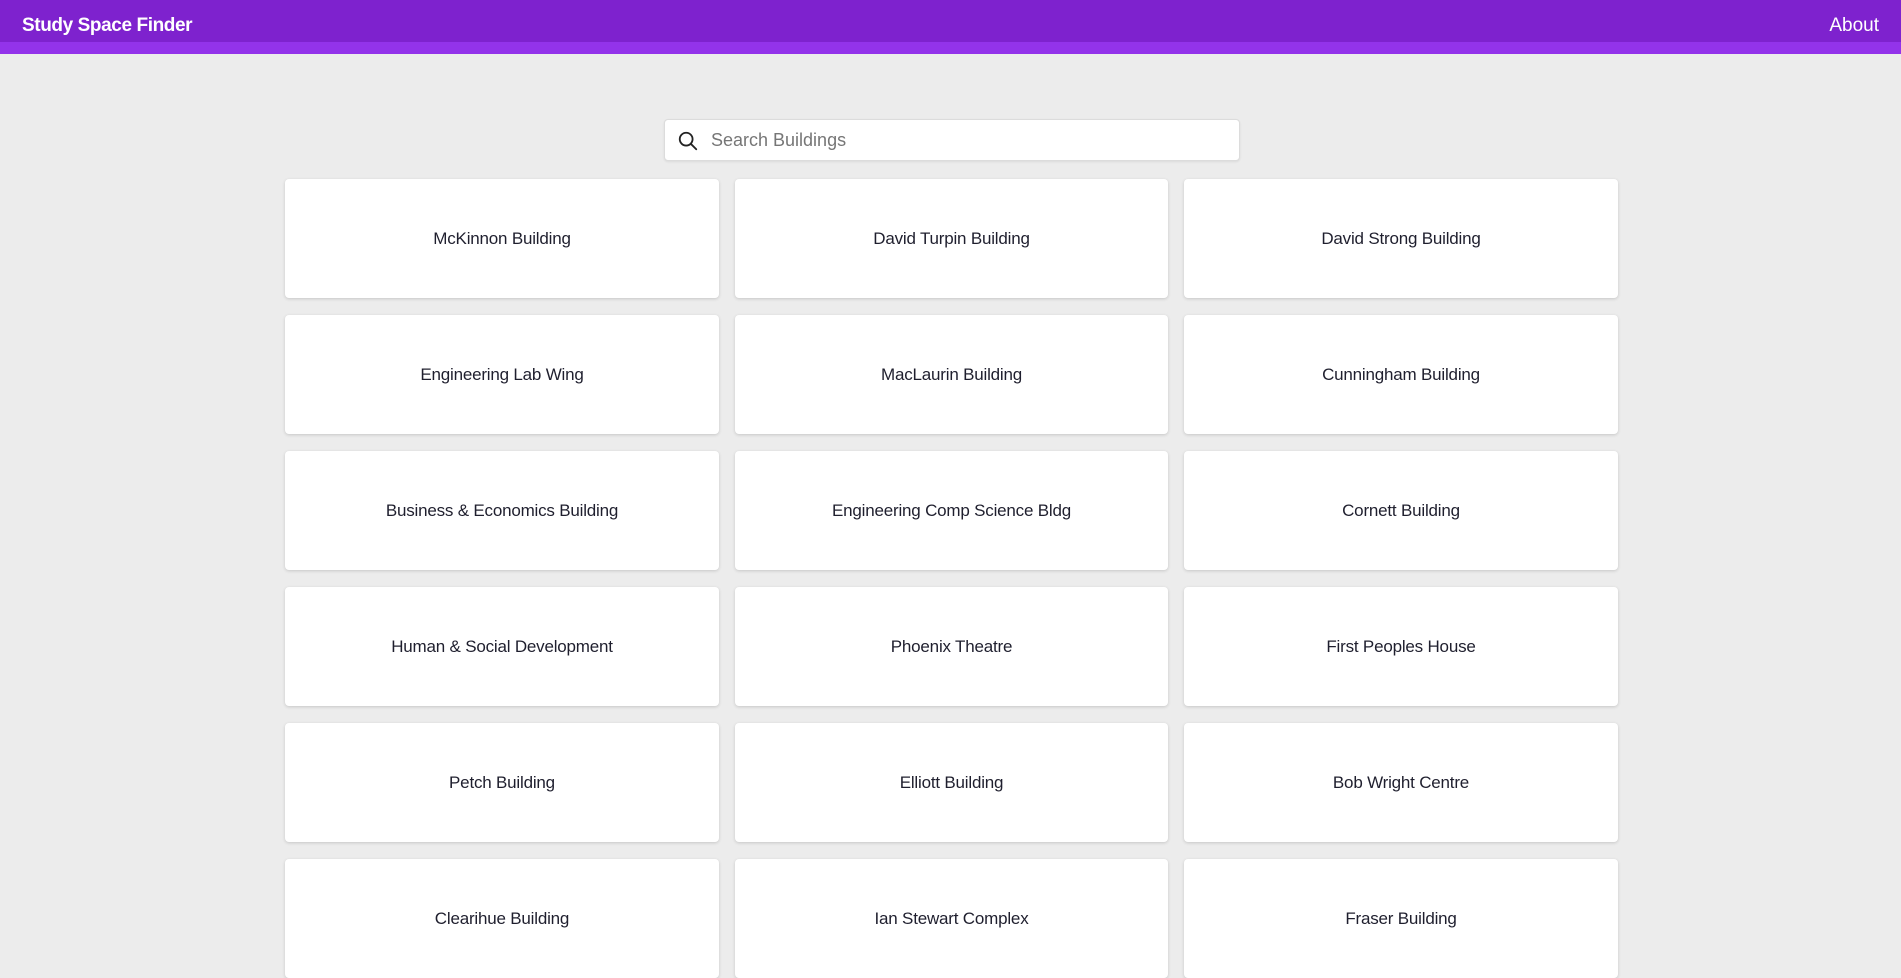 The width and height of the screenshot is (1901, 978). Describe the element at coordinates (950, 27) in the screenshot. I see `top-navbar: Study Space Finder About` at that location.